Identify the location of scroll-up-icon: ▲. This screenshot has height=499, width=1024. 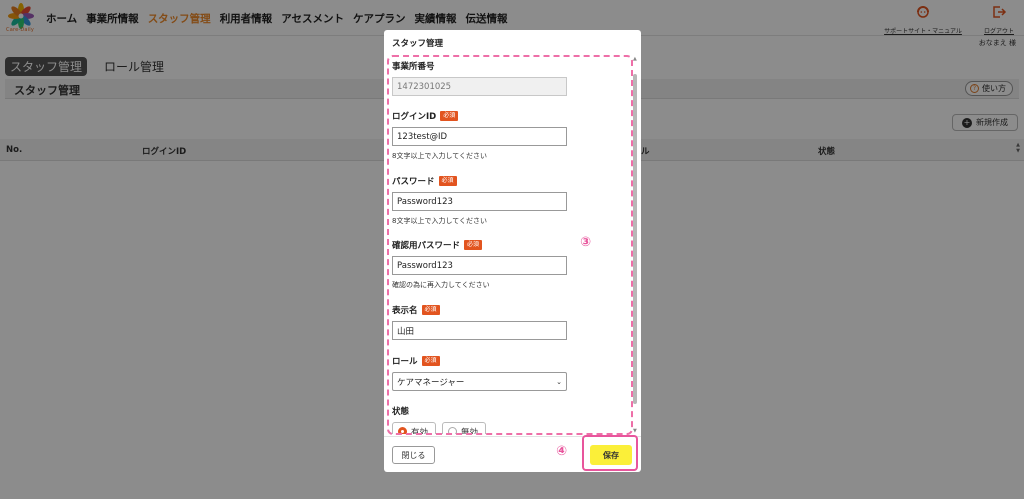
(635, 59).